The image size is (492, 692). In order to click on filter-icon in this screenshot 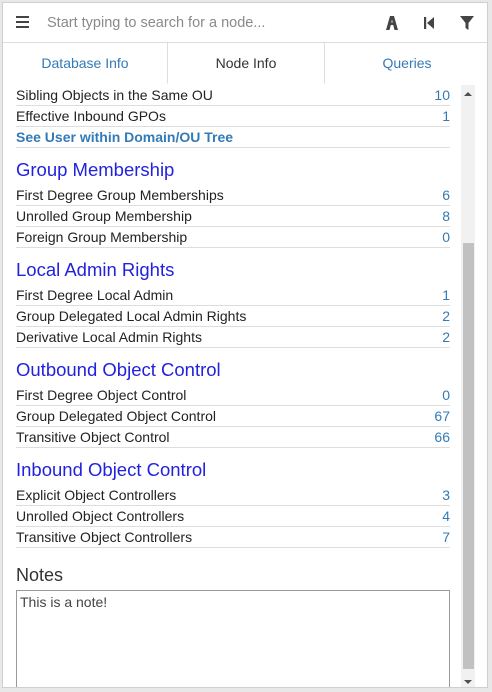, I will do `click(467, 23)`.